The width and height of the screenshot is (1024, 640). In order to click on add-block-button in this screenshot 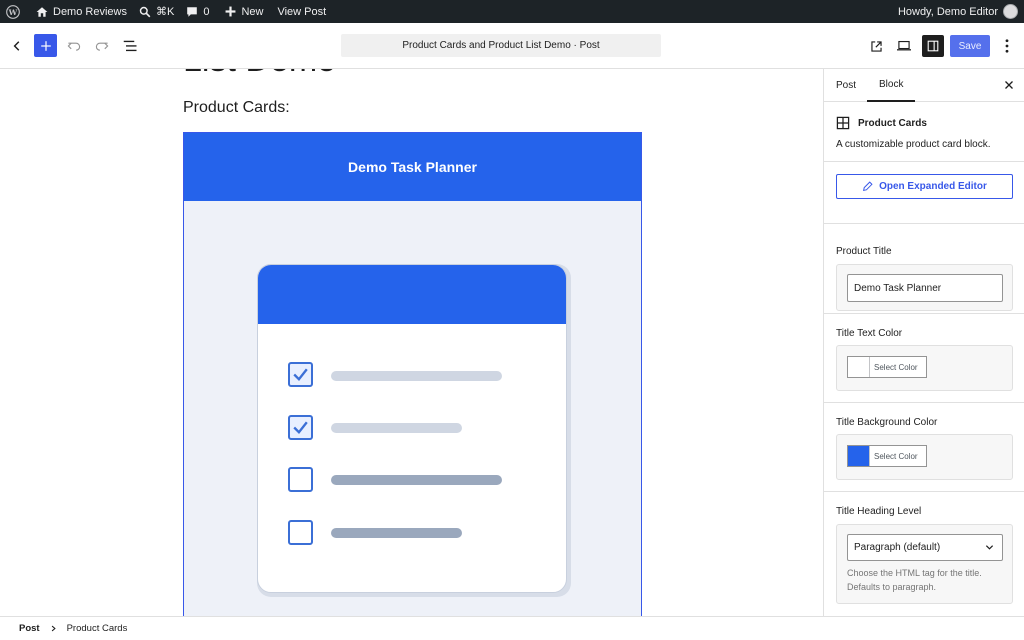, I will do `click(45, 45)`.